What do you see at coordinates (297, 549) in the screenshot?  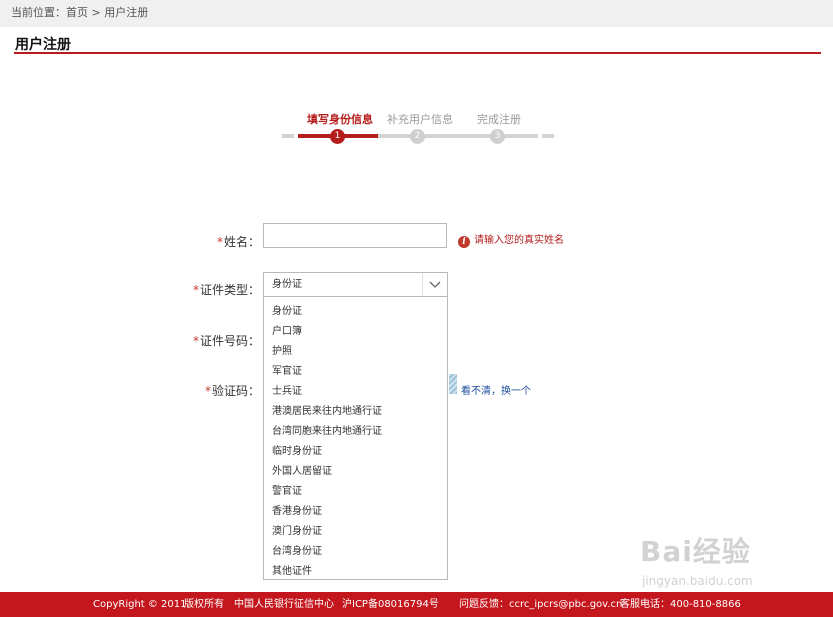 I see `id-type-option: 台湾身份证` at bounding box center [297, 549].